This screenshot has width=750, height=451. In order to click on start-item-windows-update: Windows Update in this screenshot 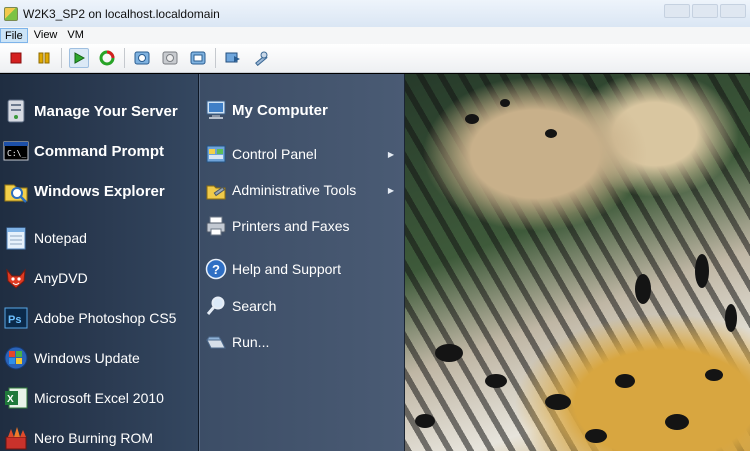, I will do `click(99, 358)`.